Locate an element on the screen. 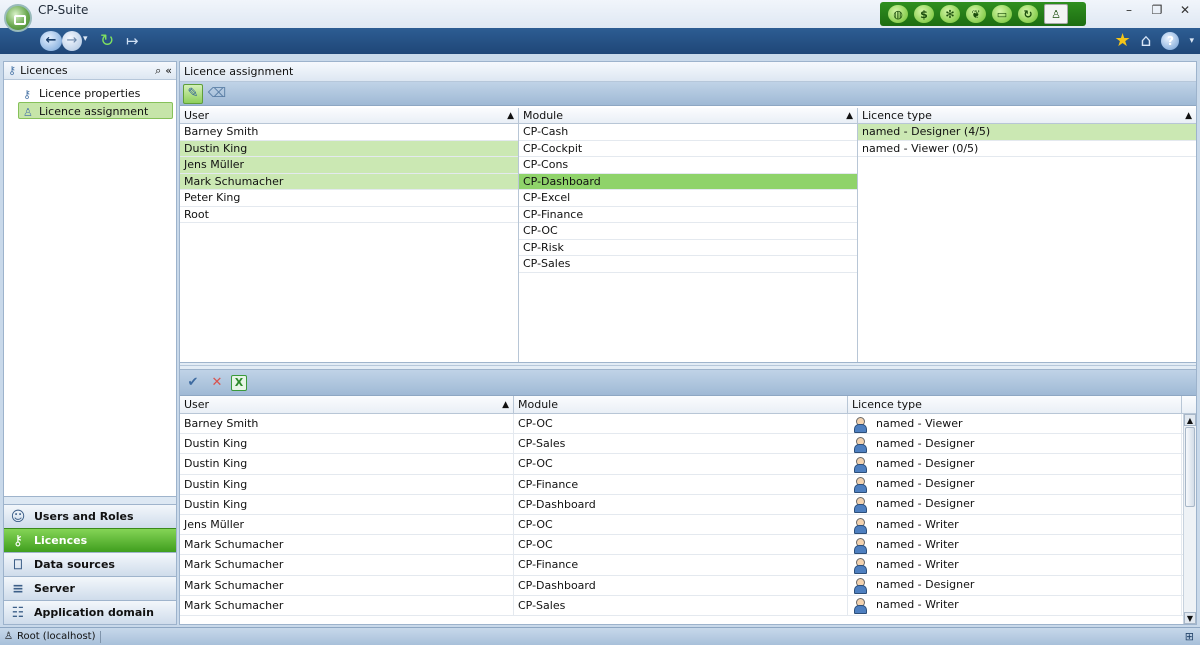  list-item: CP-Dashboard is located at coordinates (688, 181).